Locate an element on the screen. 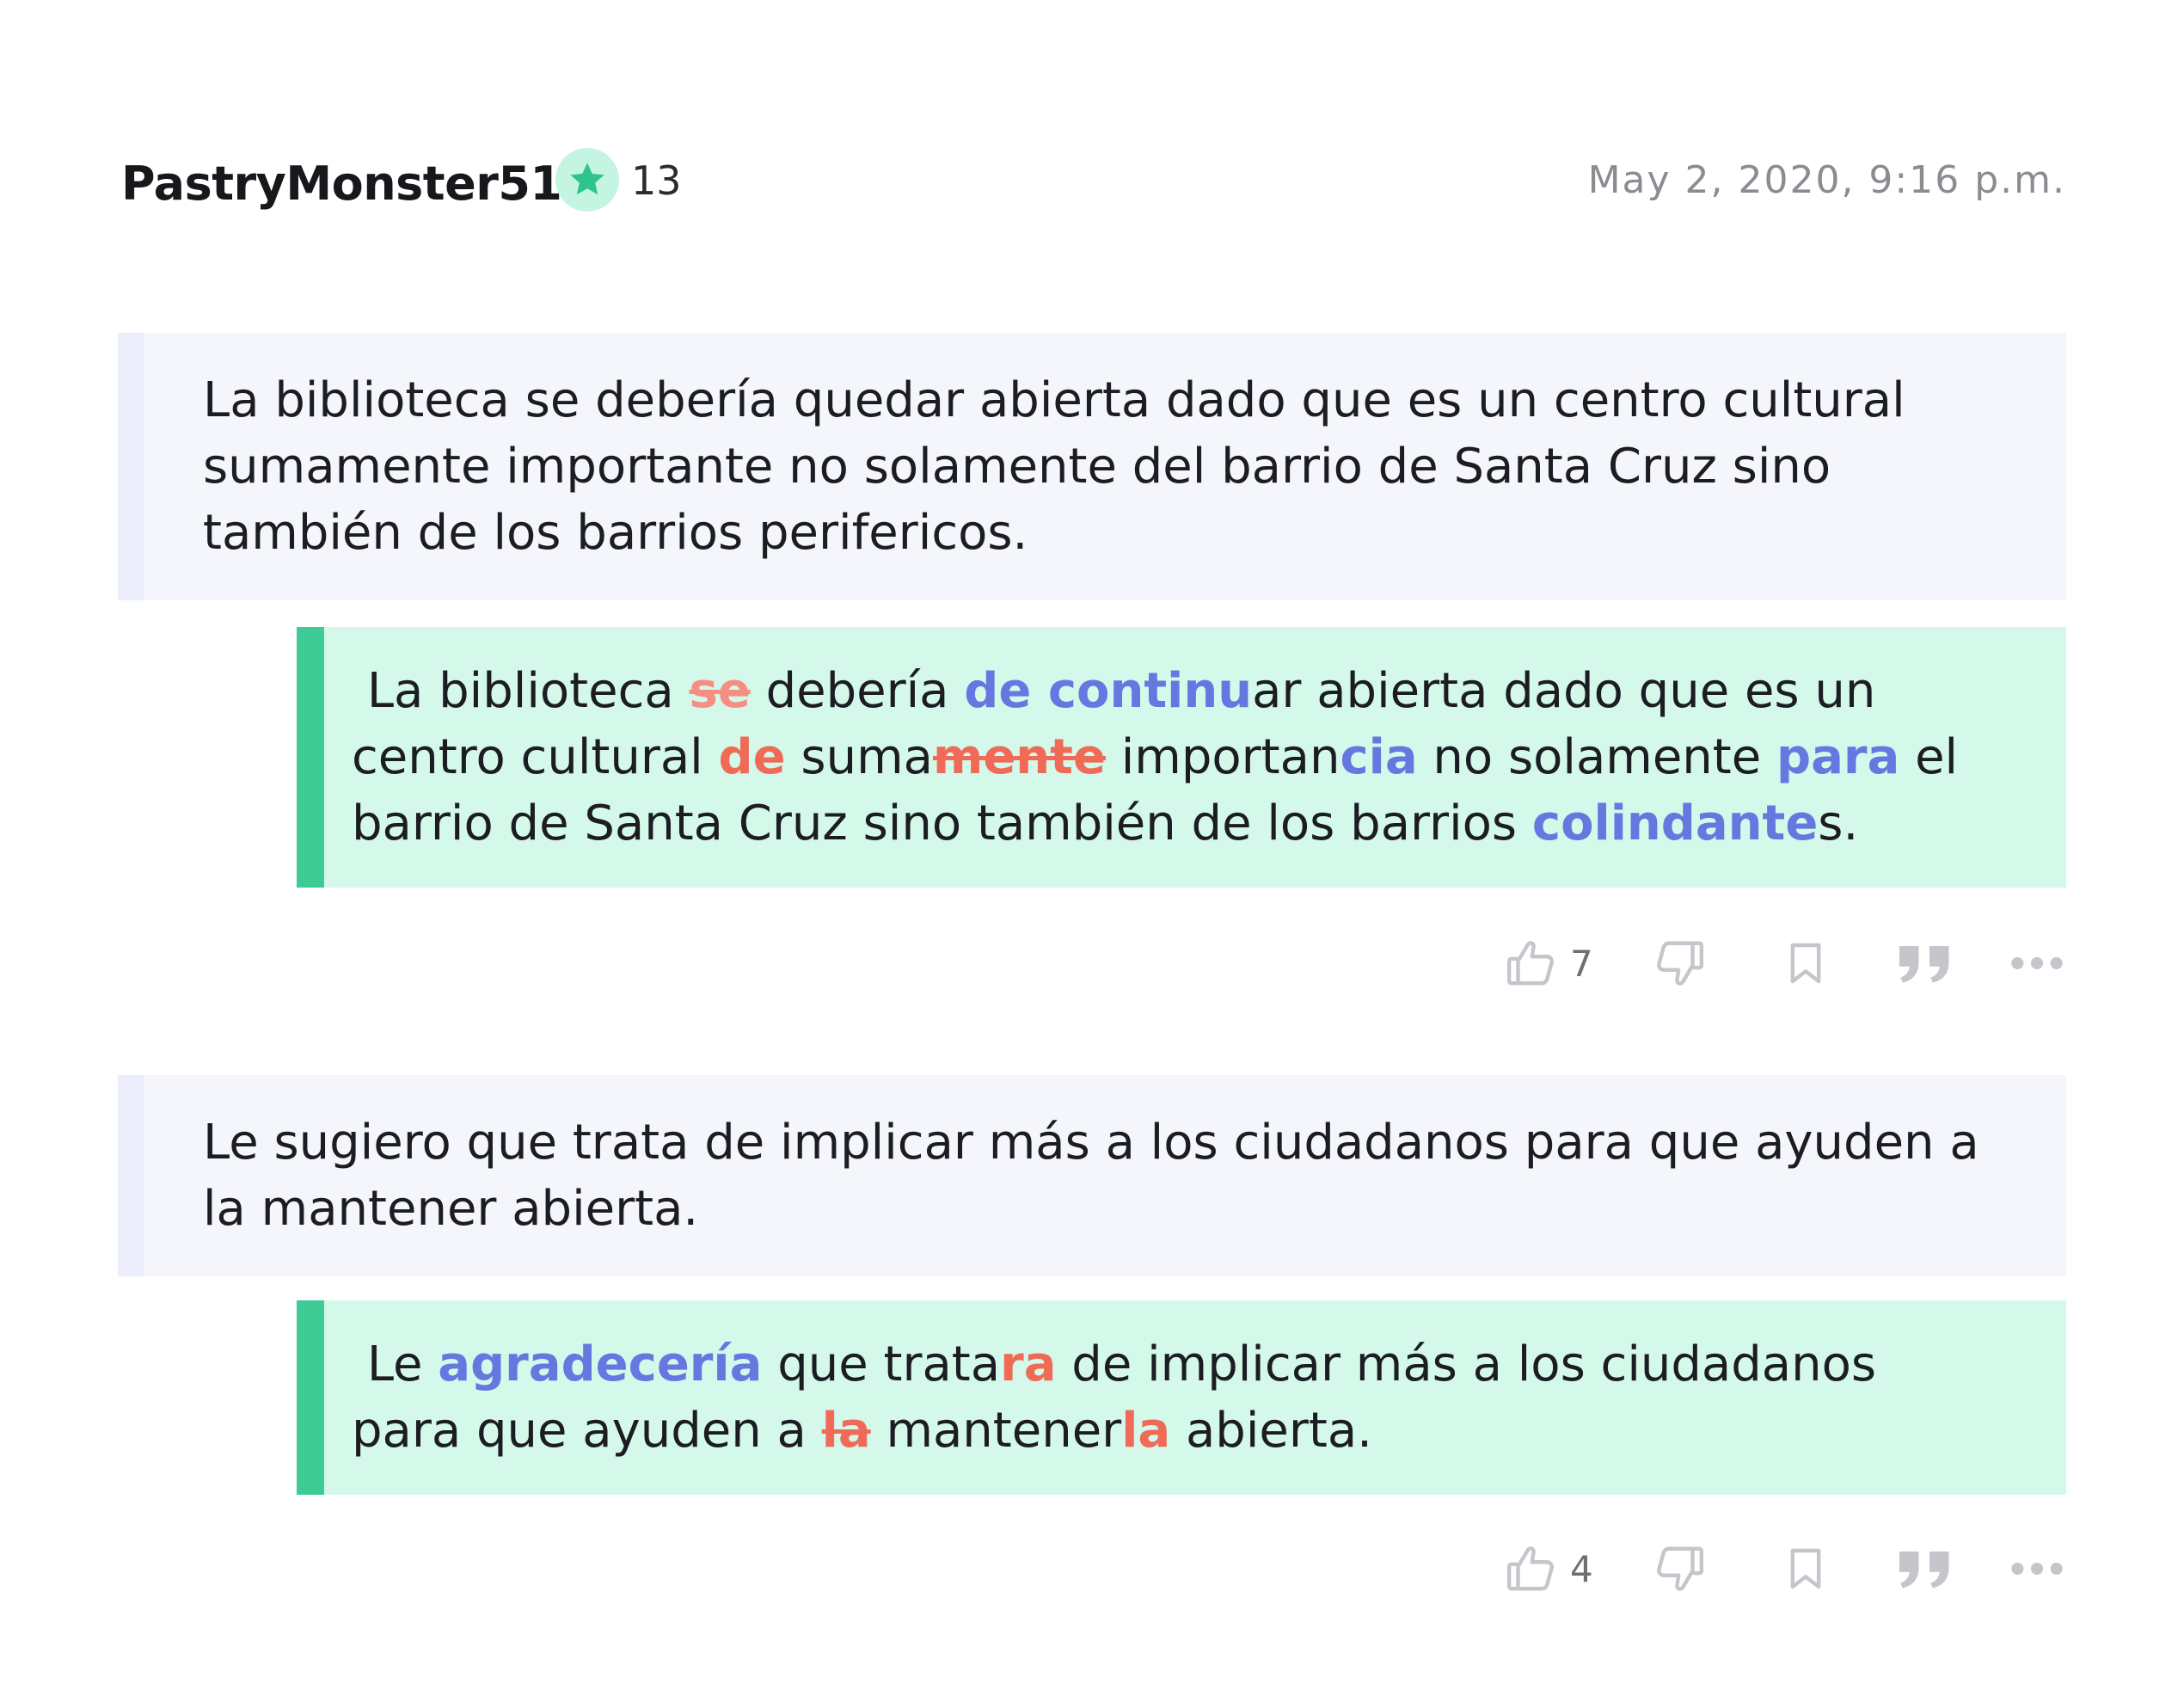 The width and height of the screenshot is (2184, 1696). added-text: ra is located at coordinates (1028, 1364).